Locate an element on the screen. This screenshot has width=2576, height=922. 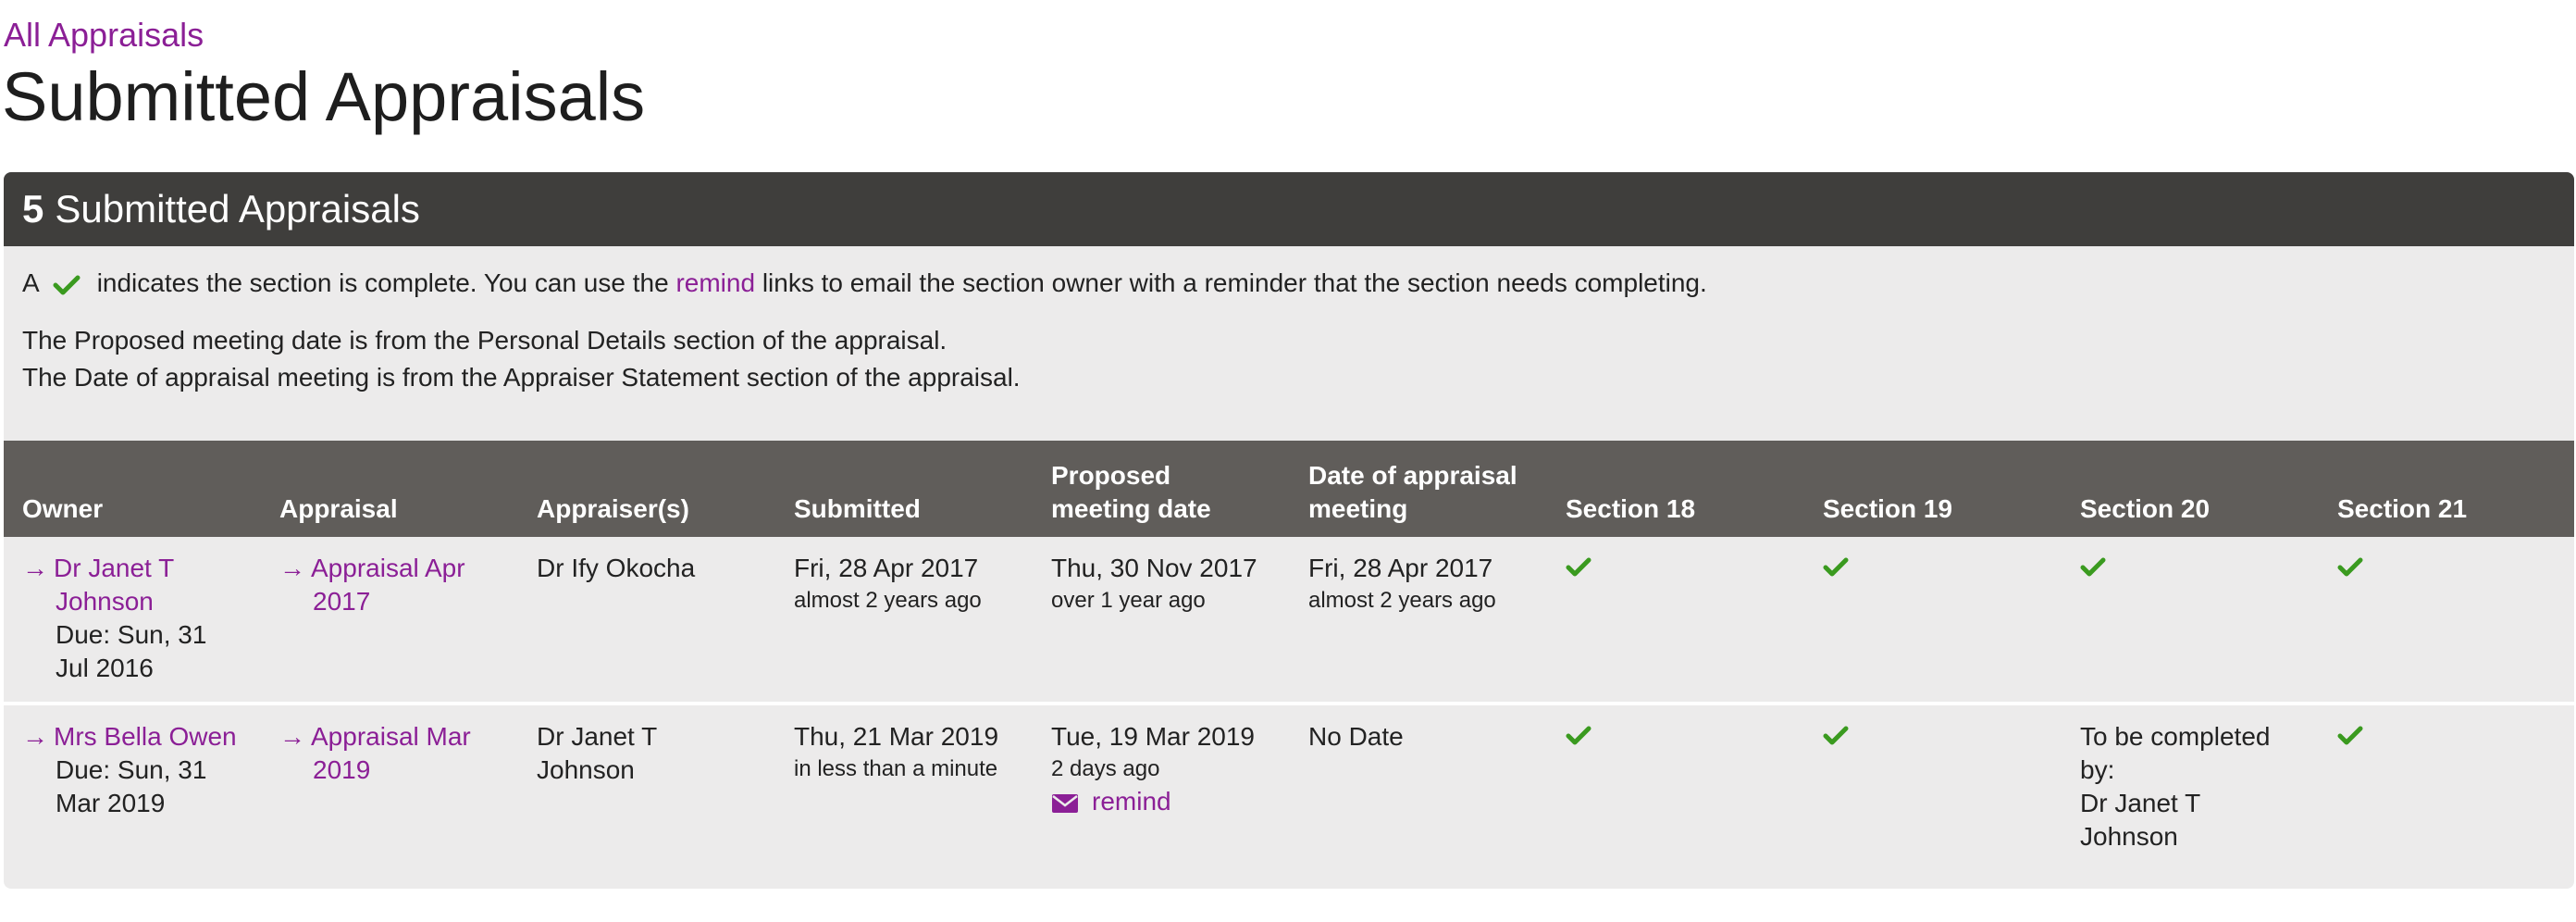
header-section-20: Section 20 is located at coordinates (2191, 489).